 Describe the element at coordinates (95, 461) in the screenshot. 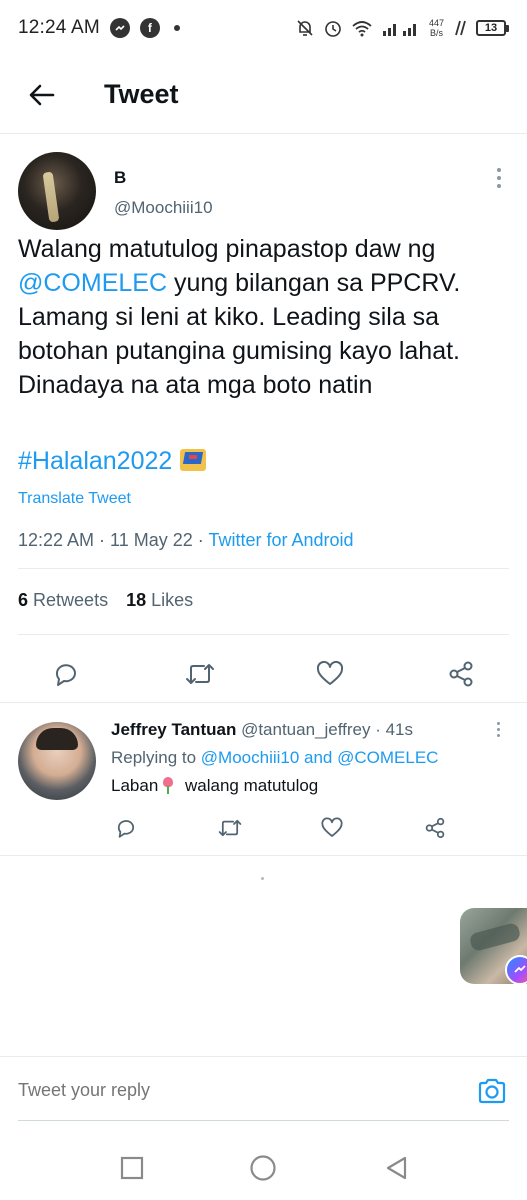

I see `hashtag-link: #Halalan2022` at that location.